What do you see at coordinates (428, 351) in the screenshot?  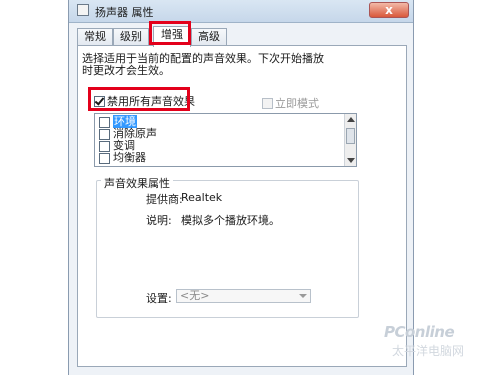 I see `pconline-watermark-subtitle: 太平洋电脑网` at bounding box center [428, 351].